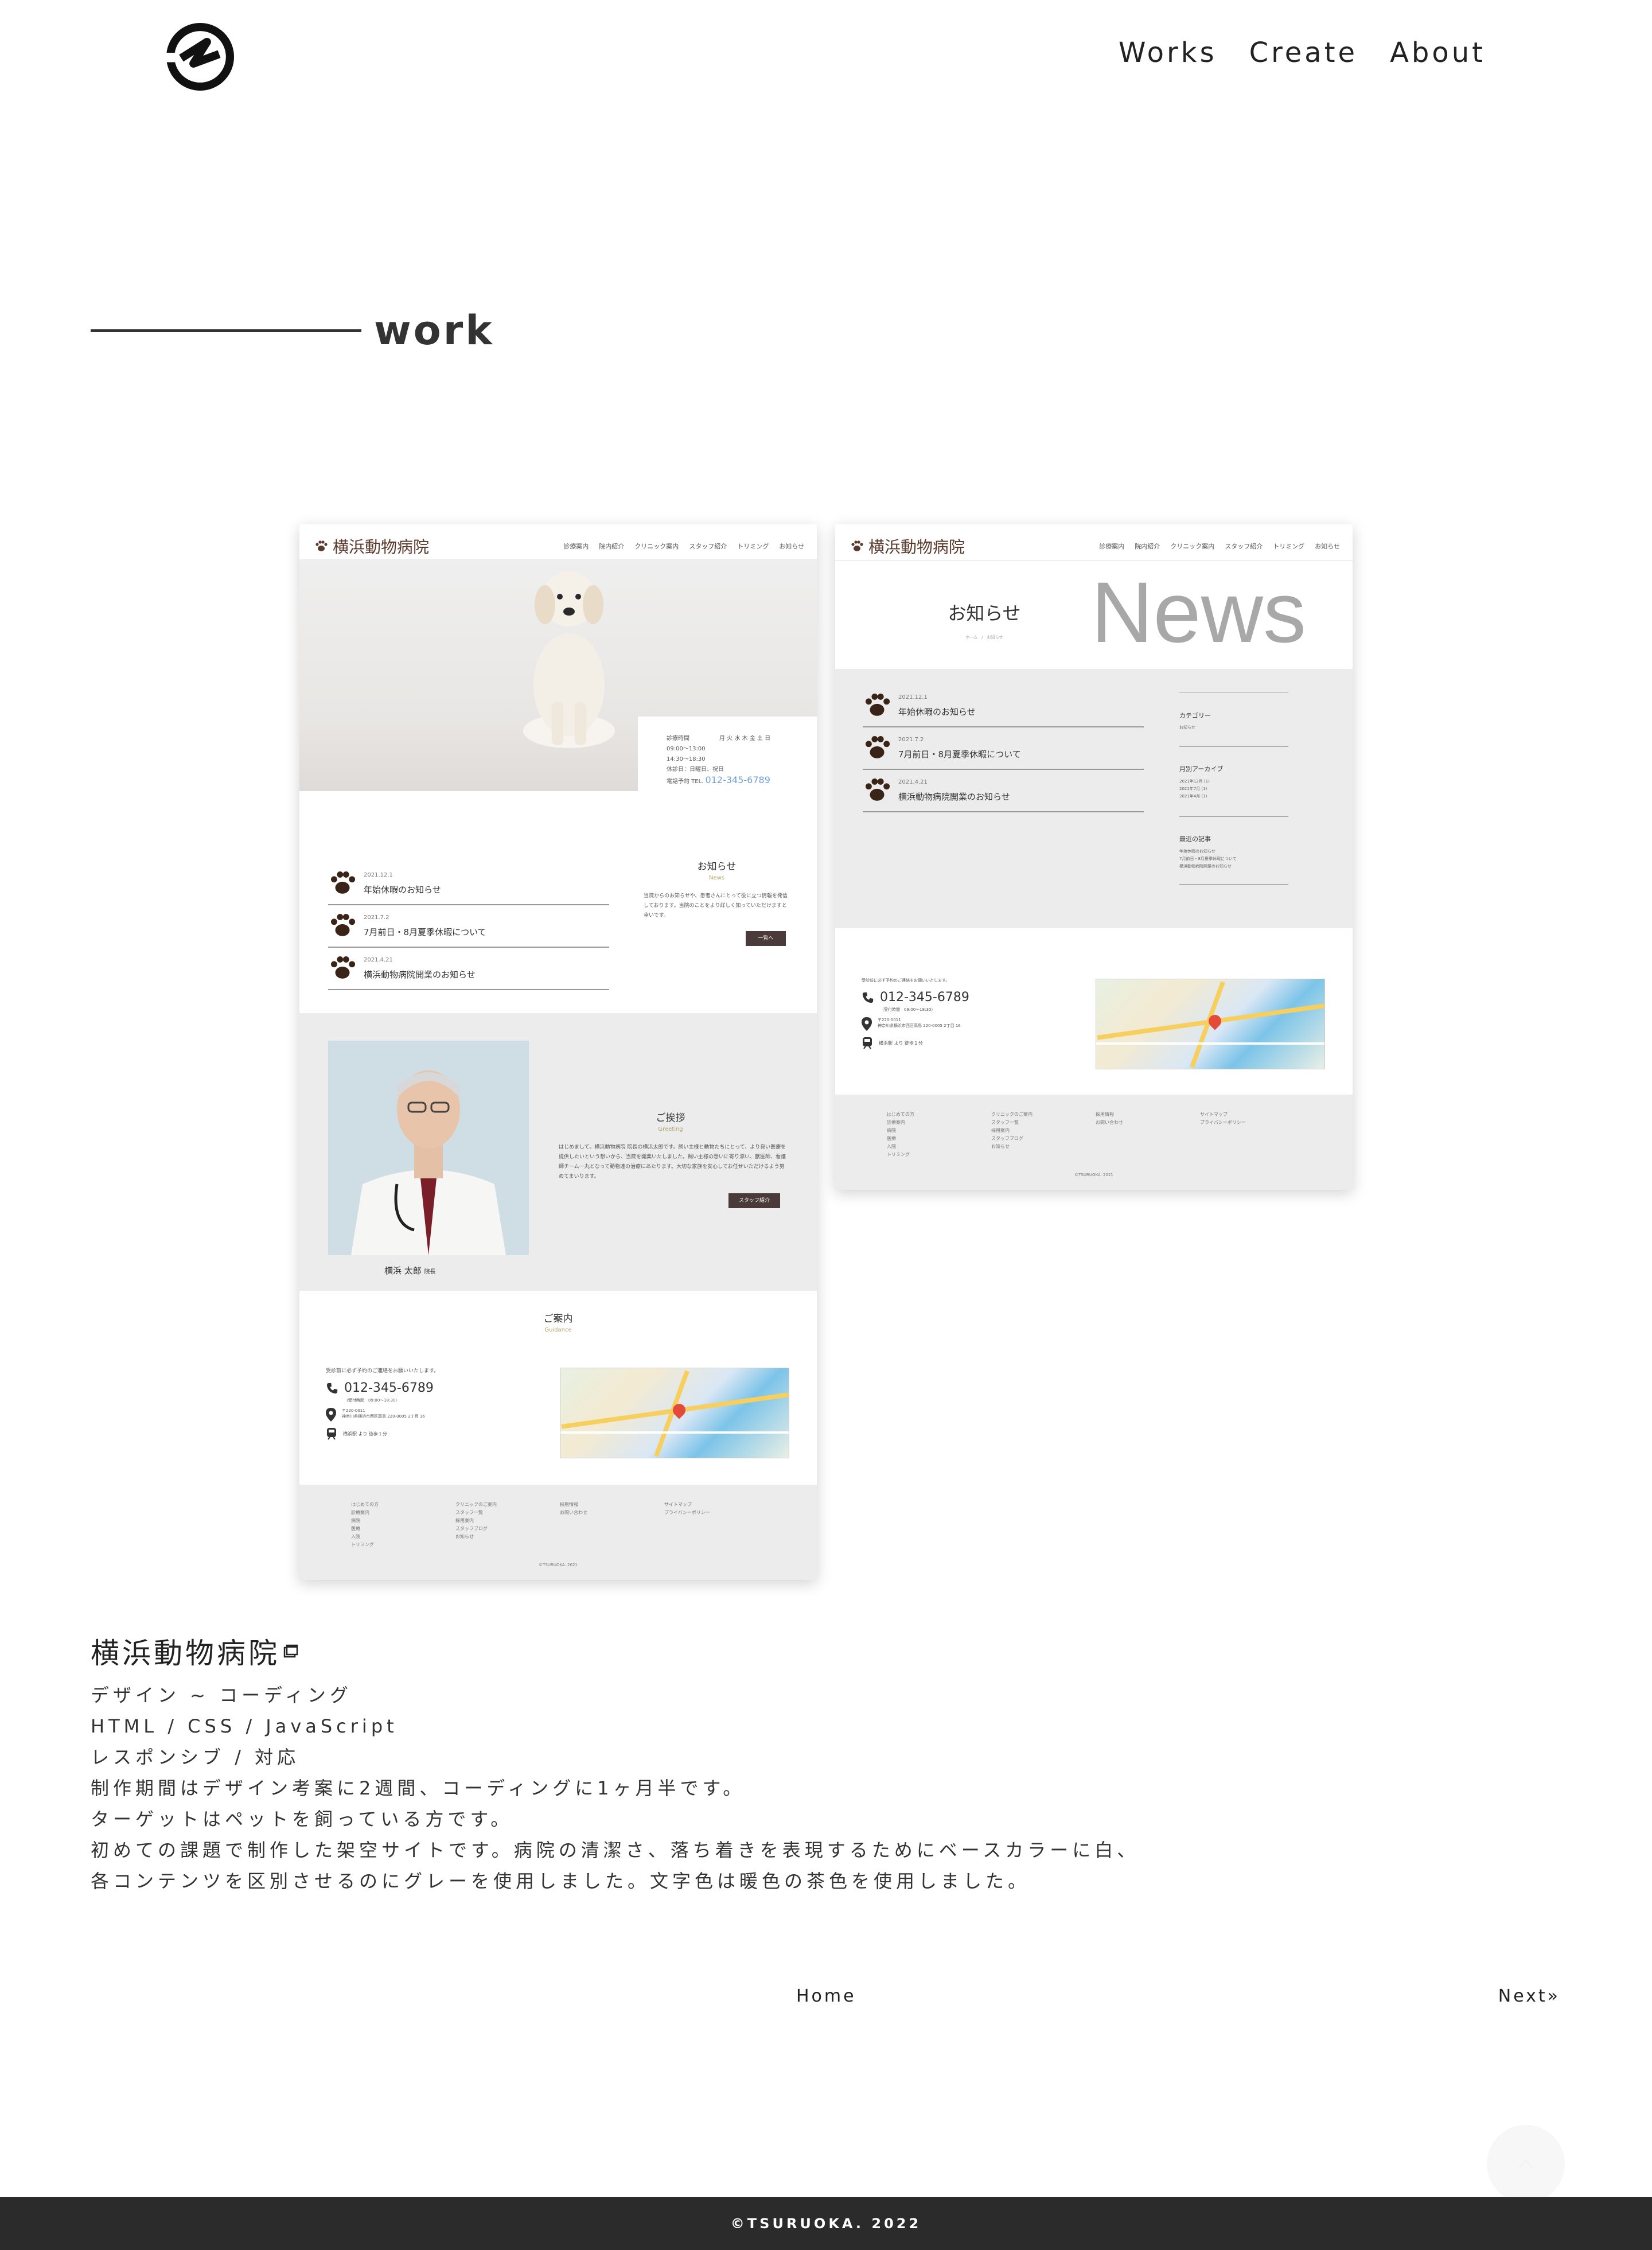 This screenshot has height=2250, width=1652. Describe the element at coordinates (569, 1504) in the screenshot. I see `mock-footer-link: 採用情報` at that location.